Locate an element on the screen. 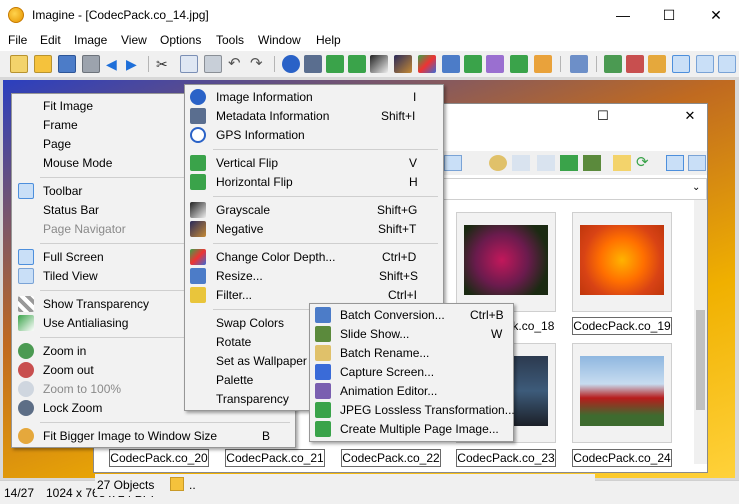 The height and width of the screenshot is (504, 739). zoom-fit-icon is located at coordinates (657, 64).